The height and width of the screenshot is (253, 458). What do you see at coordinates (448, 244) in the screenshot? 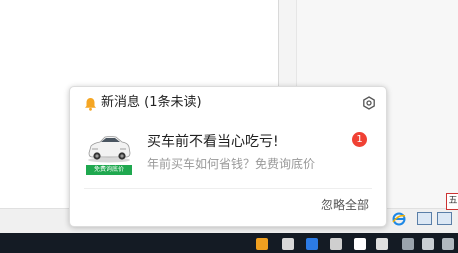
I see `tray-input-icon` at bounding box center [448, 244].